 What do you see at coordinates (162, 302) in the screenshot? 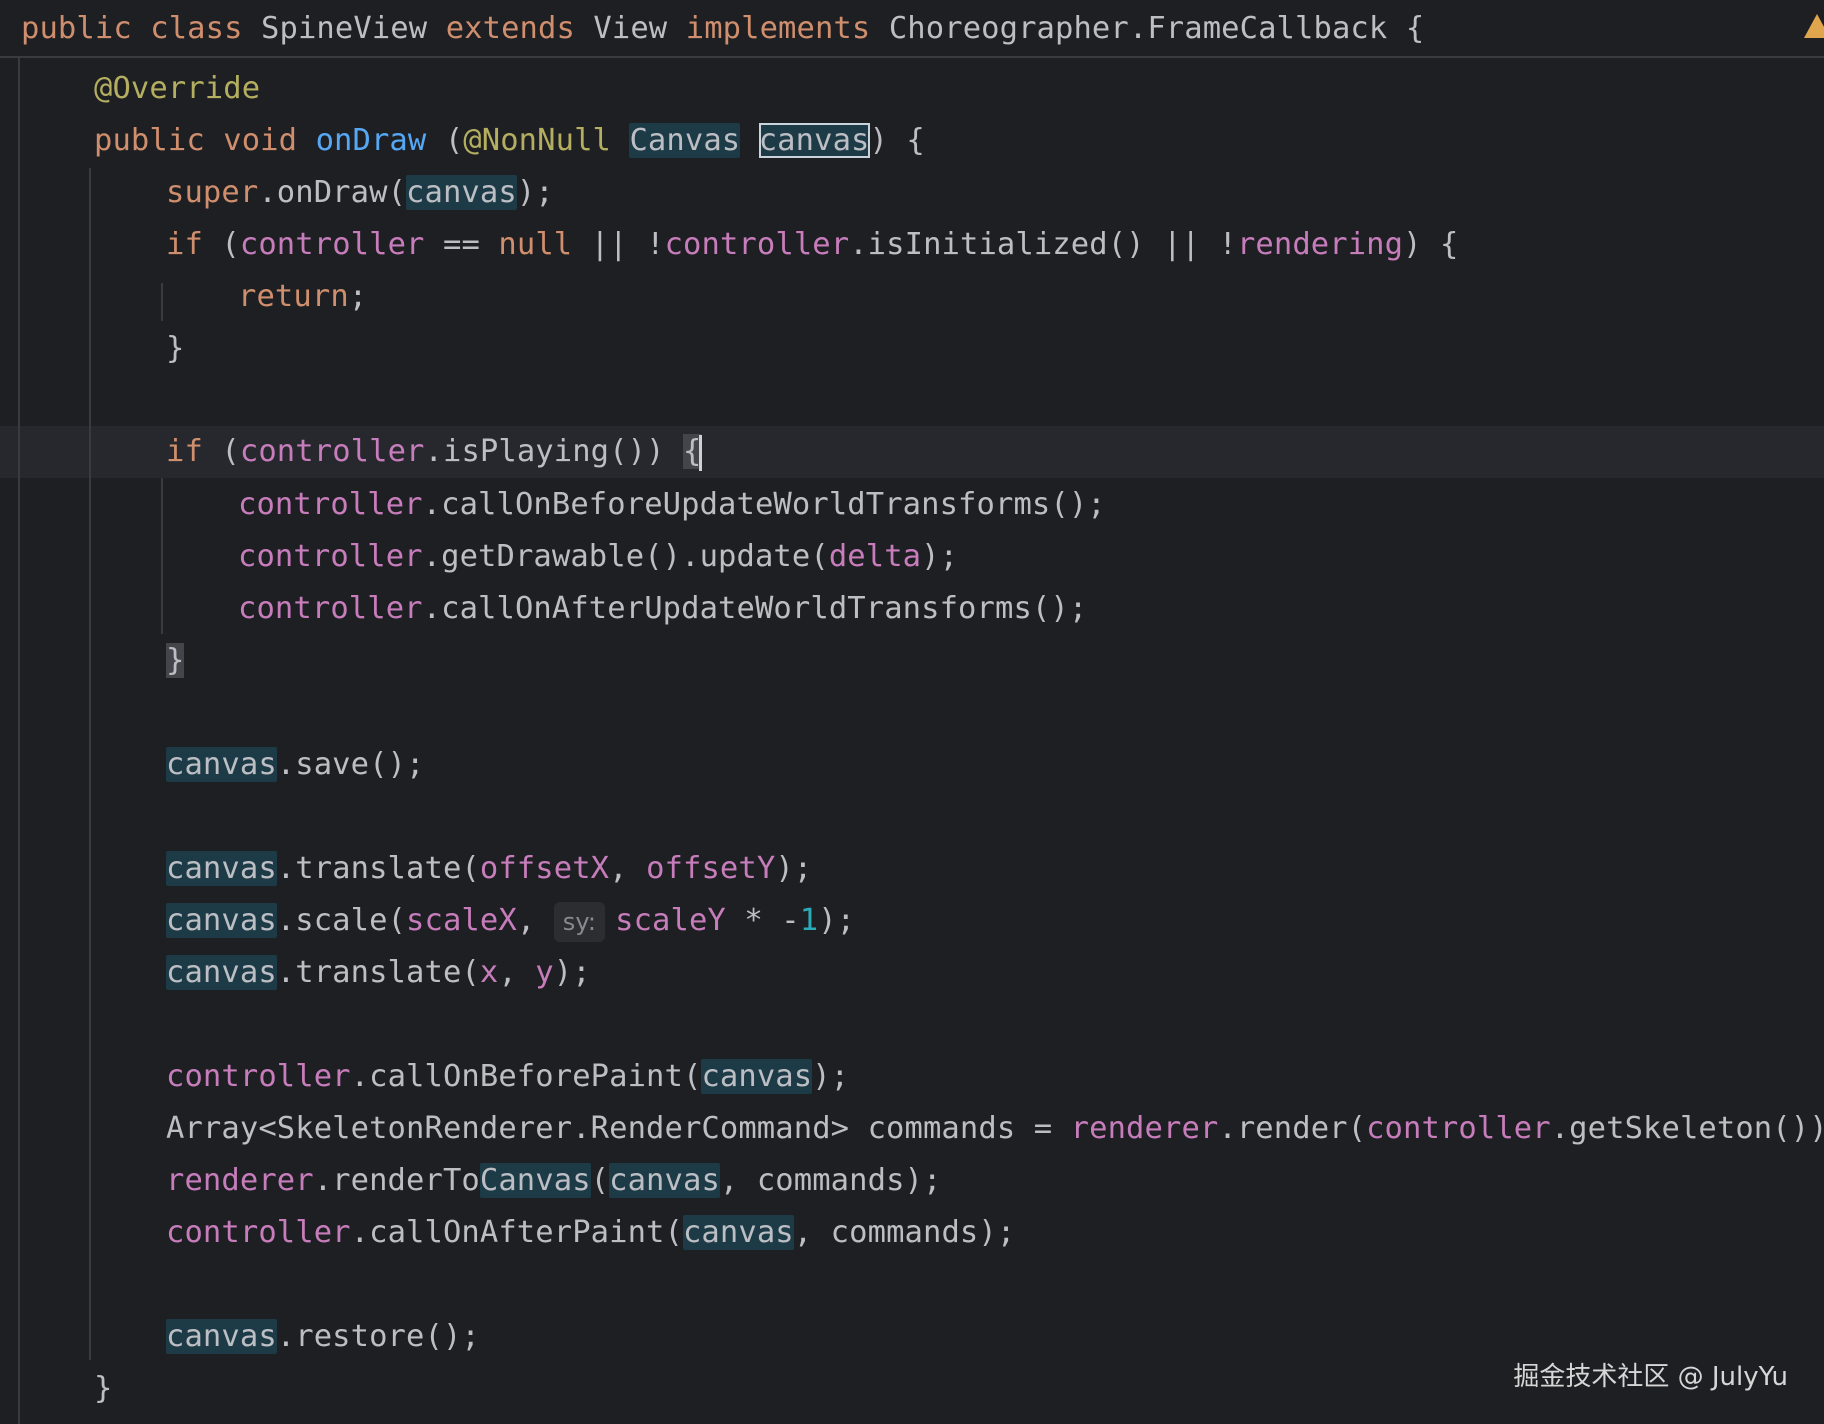
I see `indent-guide-if` at bounding box center [162, 302].